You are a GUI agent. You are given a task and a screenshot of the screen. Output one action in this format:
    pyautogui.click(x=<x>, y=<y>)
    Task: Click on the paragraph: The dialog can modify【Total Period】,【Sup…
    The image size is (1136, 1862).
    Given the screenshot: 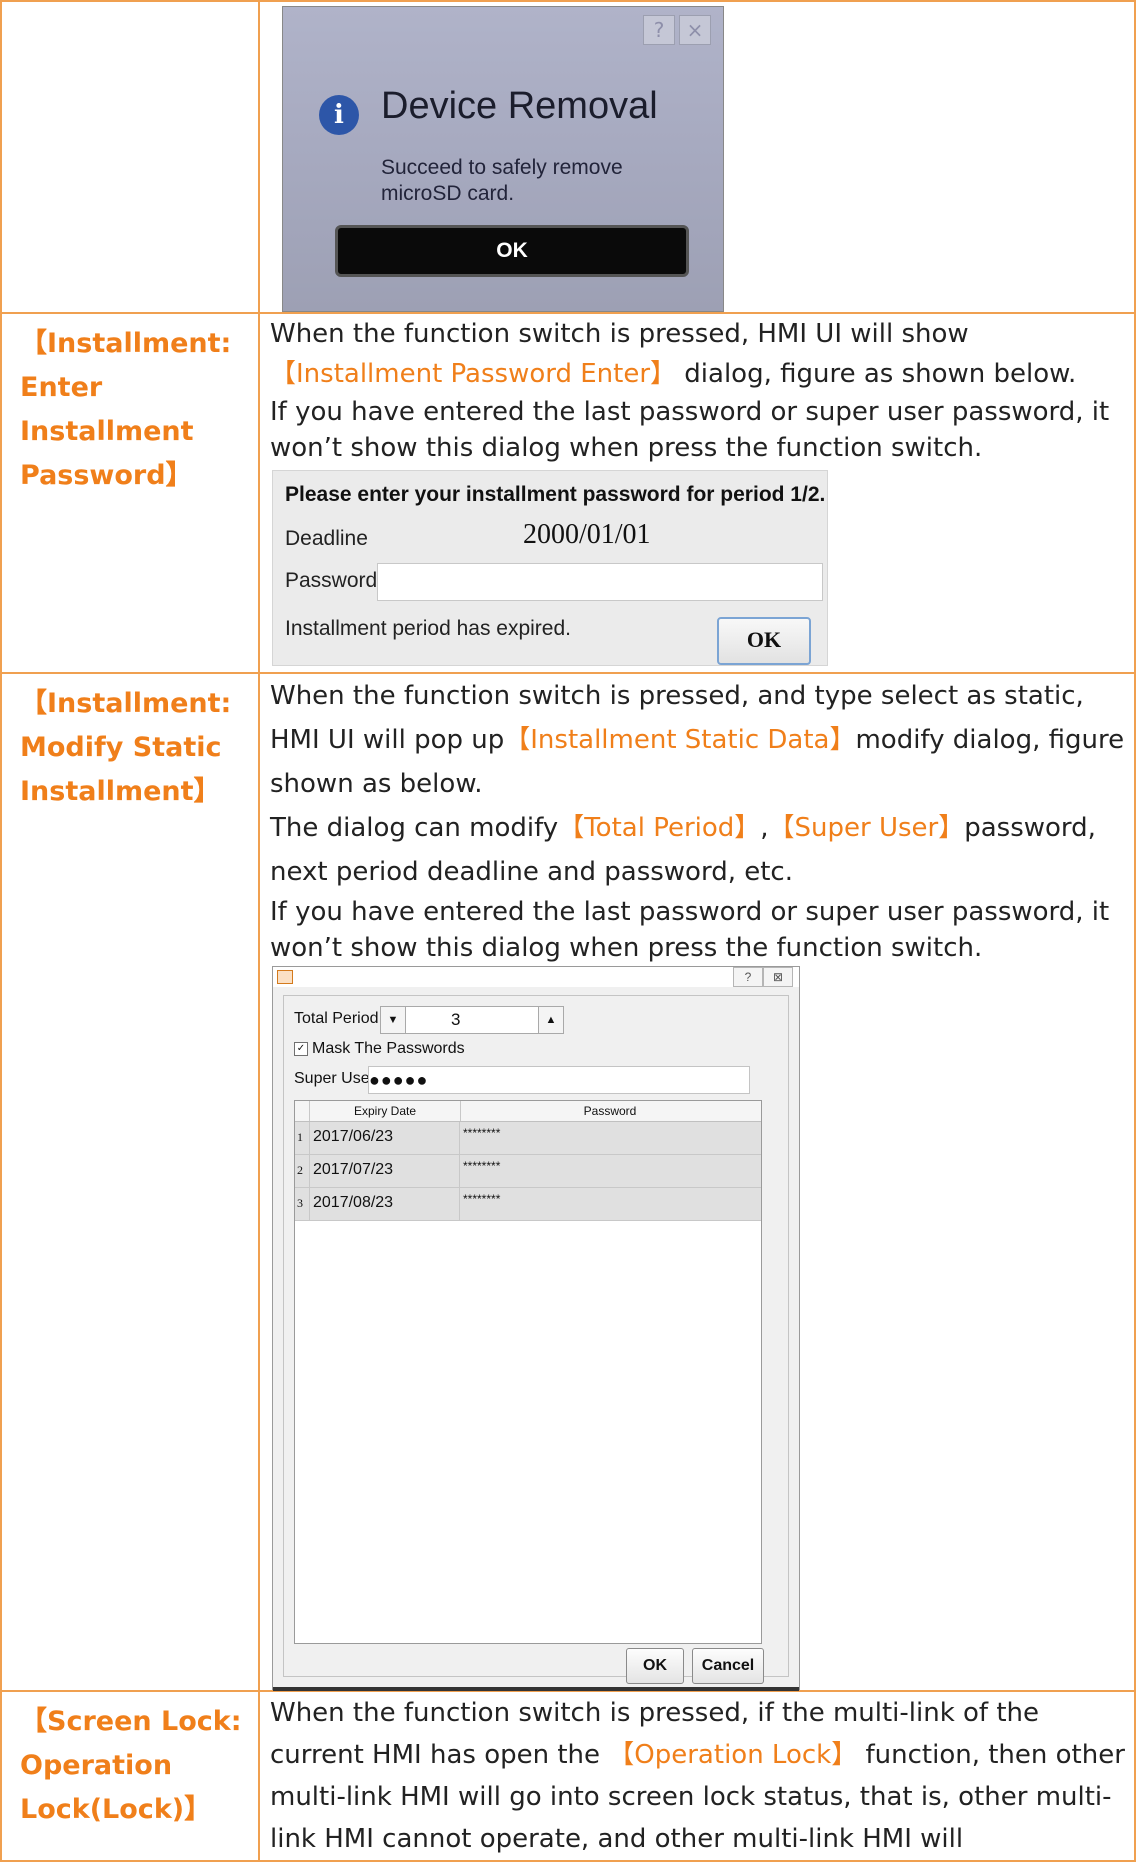 What is the action you would take?
    pyautogui.click(x=698, y=850)
    